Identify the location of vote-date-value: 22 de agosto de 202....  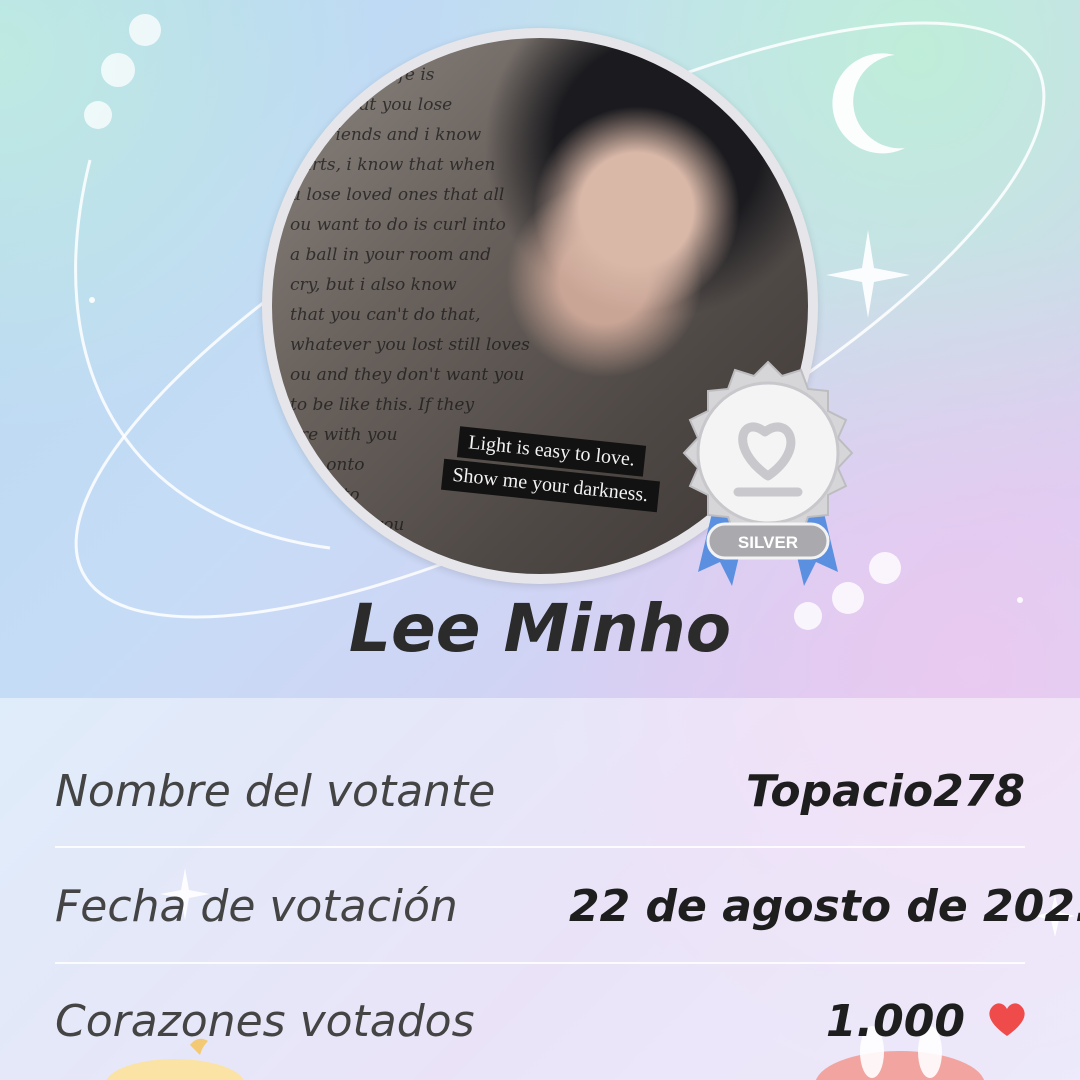
(824, 906).